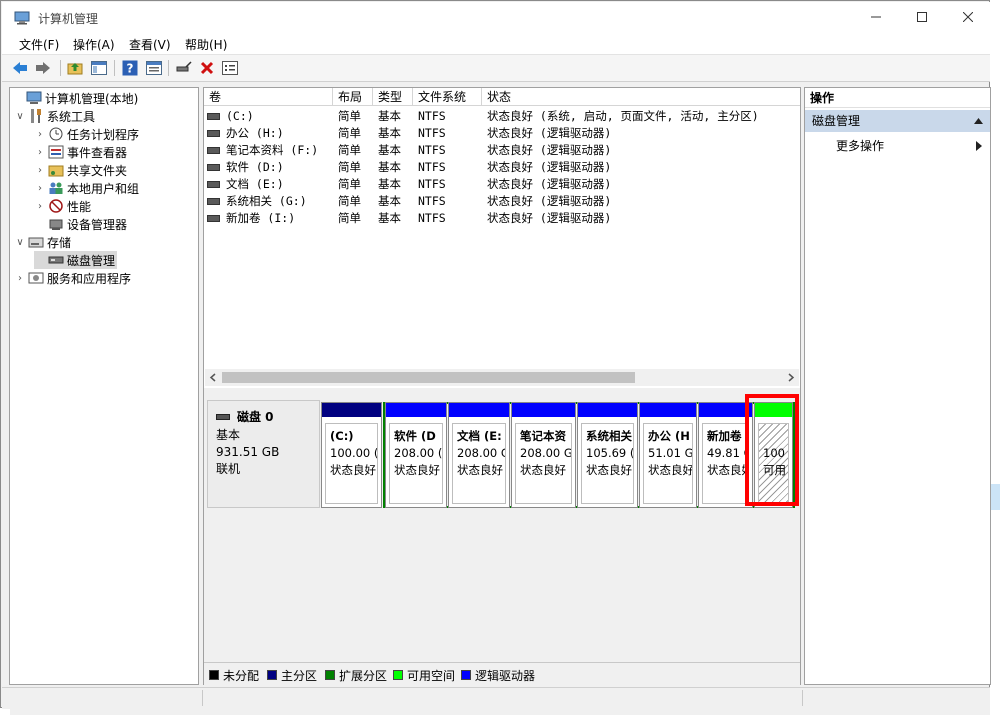 The width and height of the screenshot is (1000, 715). Describe the element at coordinates (299, 675) in the screenshot. I see `legend-label: 主分区` at that location.